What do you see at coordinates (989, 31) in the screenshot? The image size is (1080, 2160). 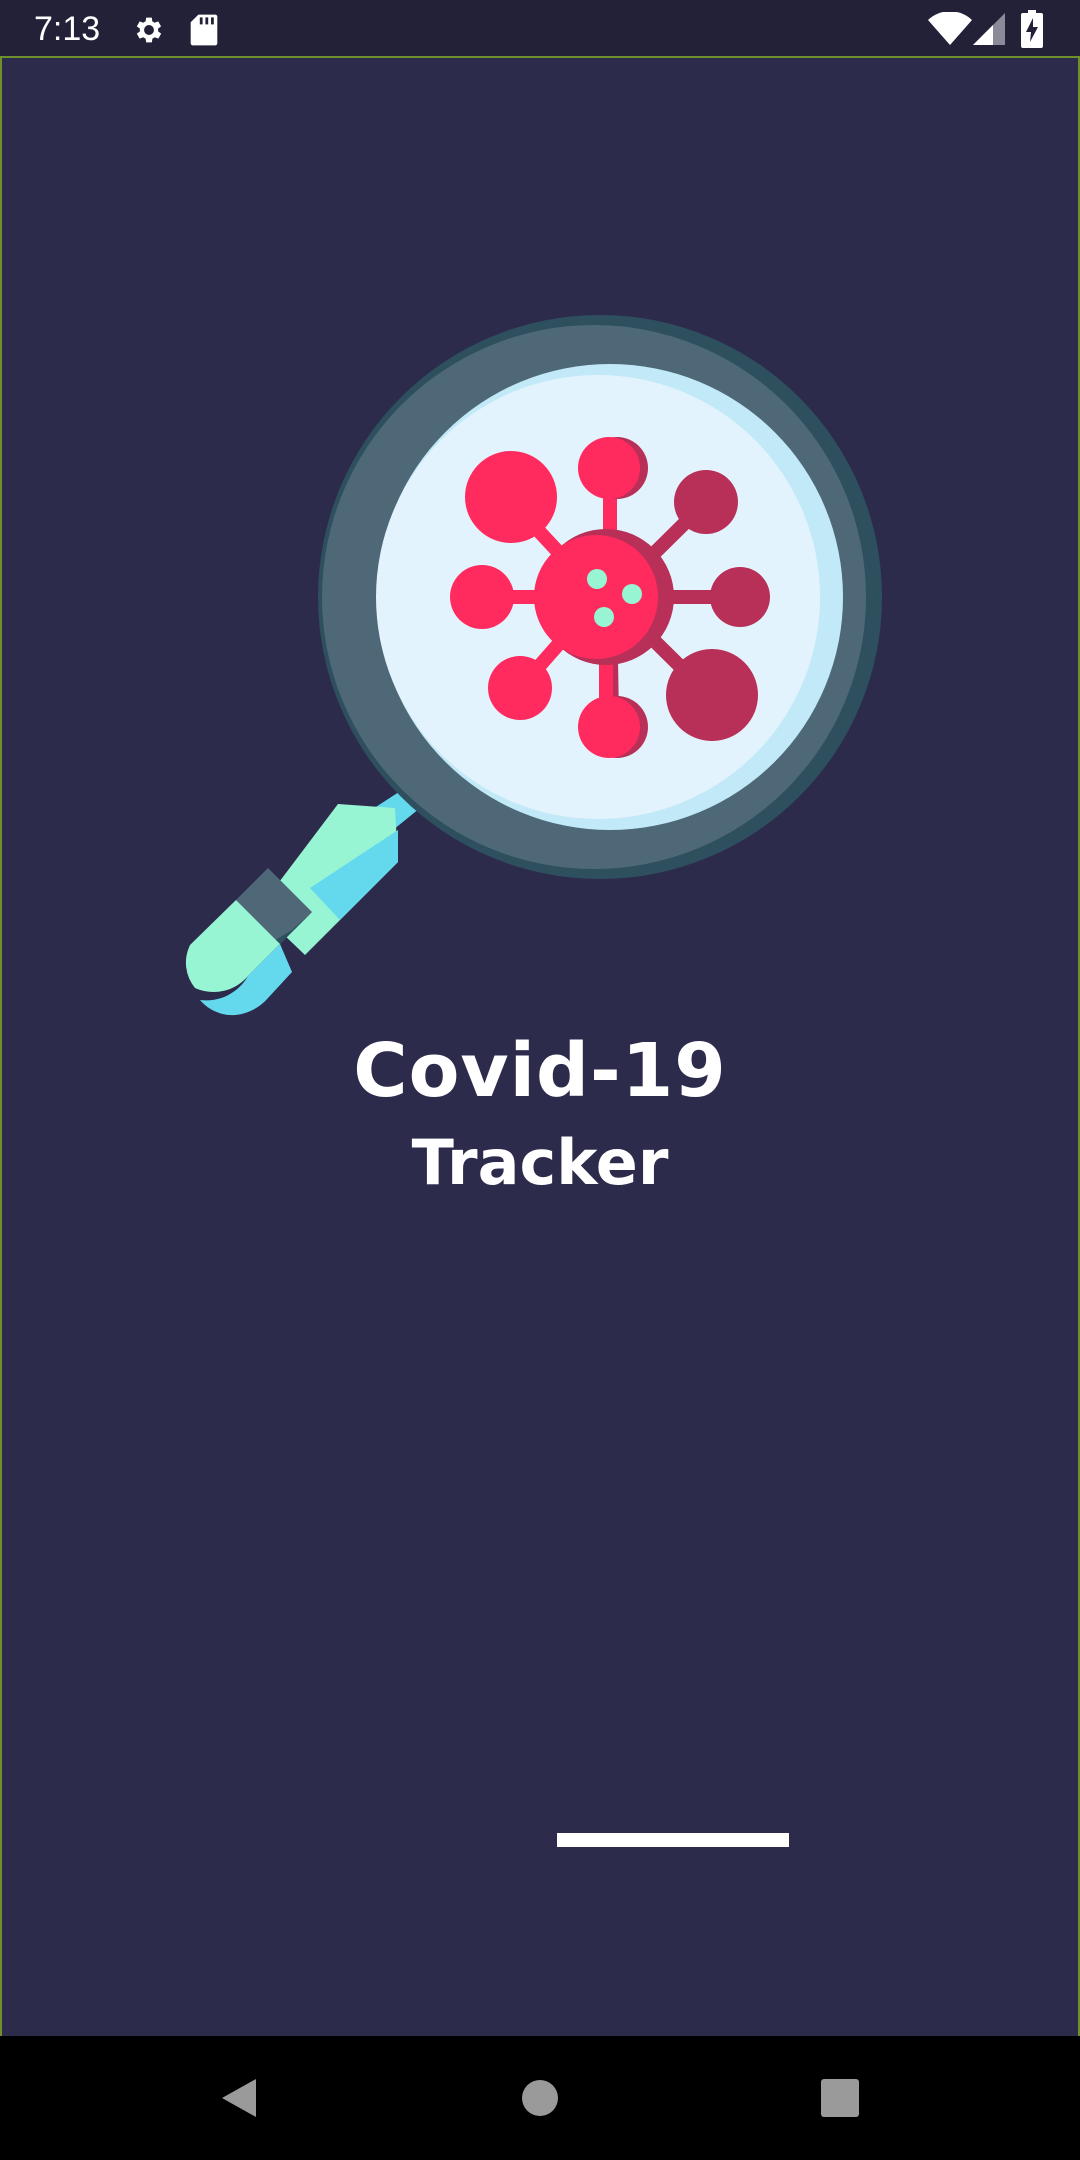 I see `cell-signal-icon` at bounding box center [989, 31].